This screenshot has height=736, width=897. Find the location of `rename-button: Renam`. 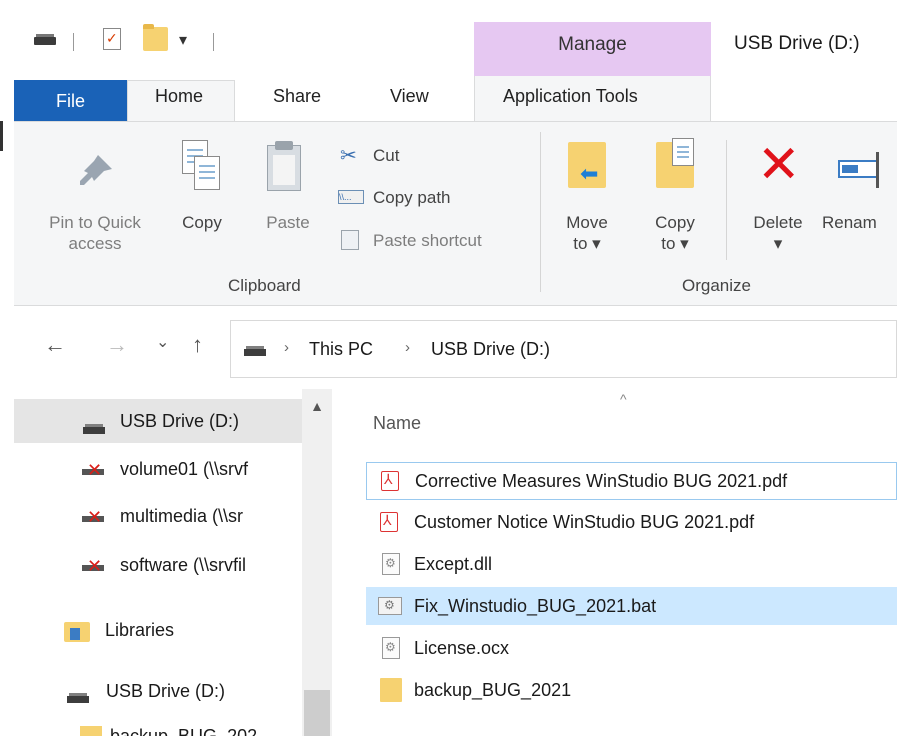

rename-button: Renam is located at coordinates (849, 222).